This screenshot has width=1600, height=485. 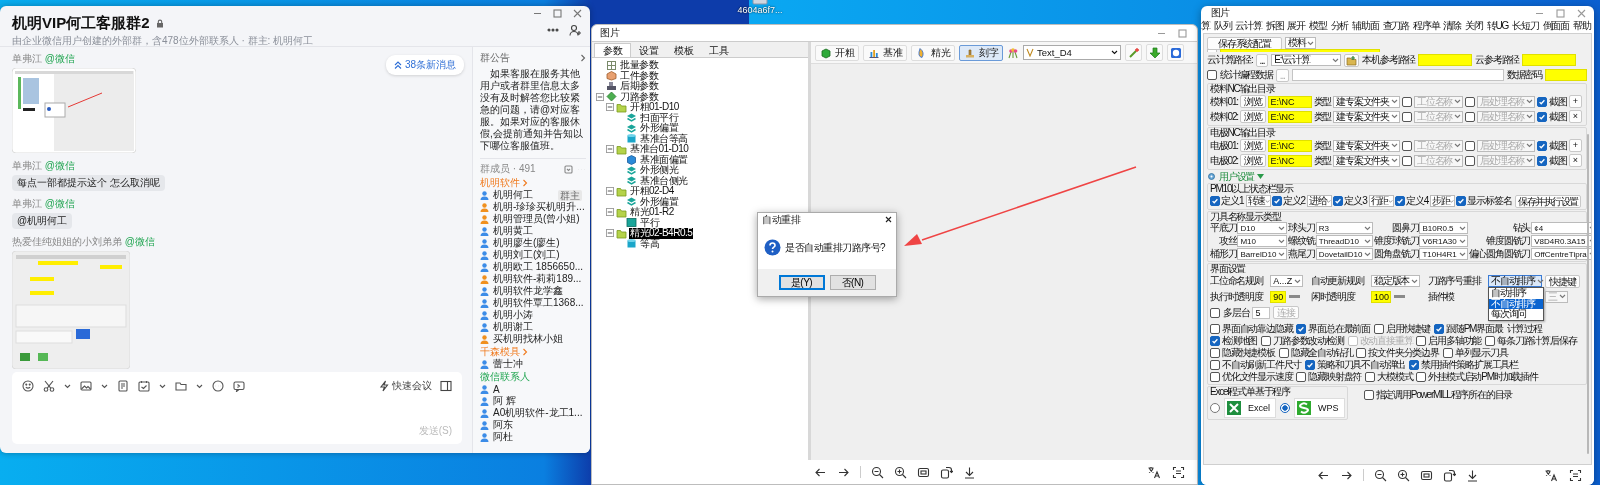 What do you see at coordinates (1365, 26) in the screenshot?
I see `menu-item: 辅助面` at bounding box center [1365, 26].